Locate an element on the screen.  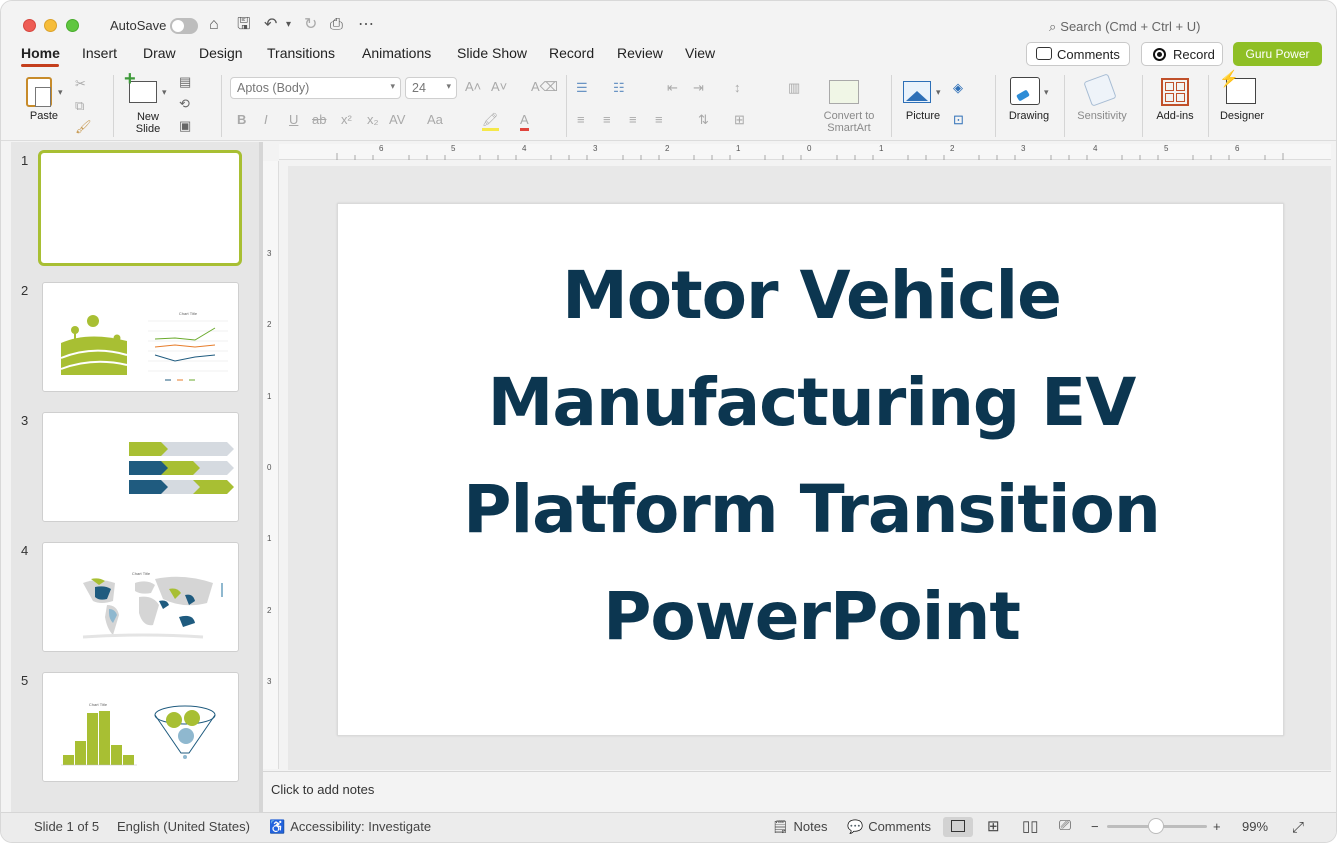
guru-power-button: Guru Power is located at coordinates (1277, 54).